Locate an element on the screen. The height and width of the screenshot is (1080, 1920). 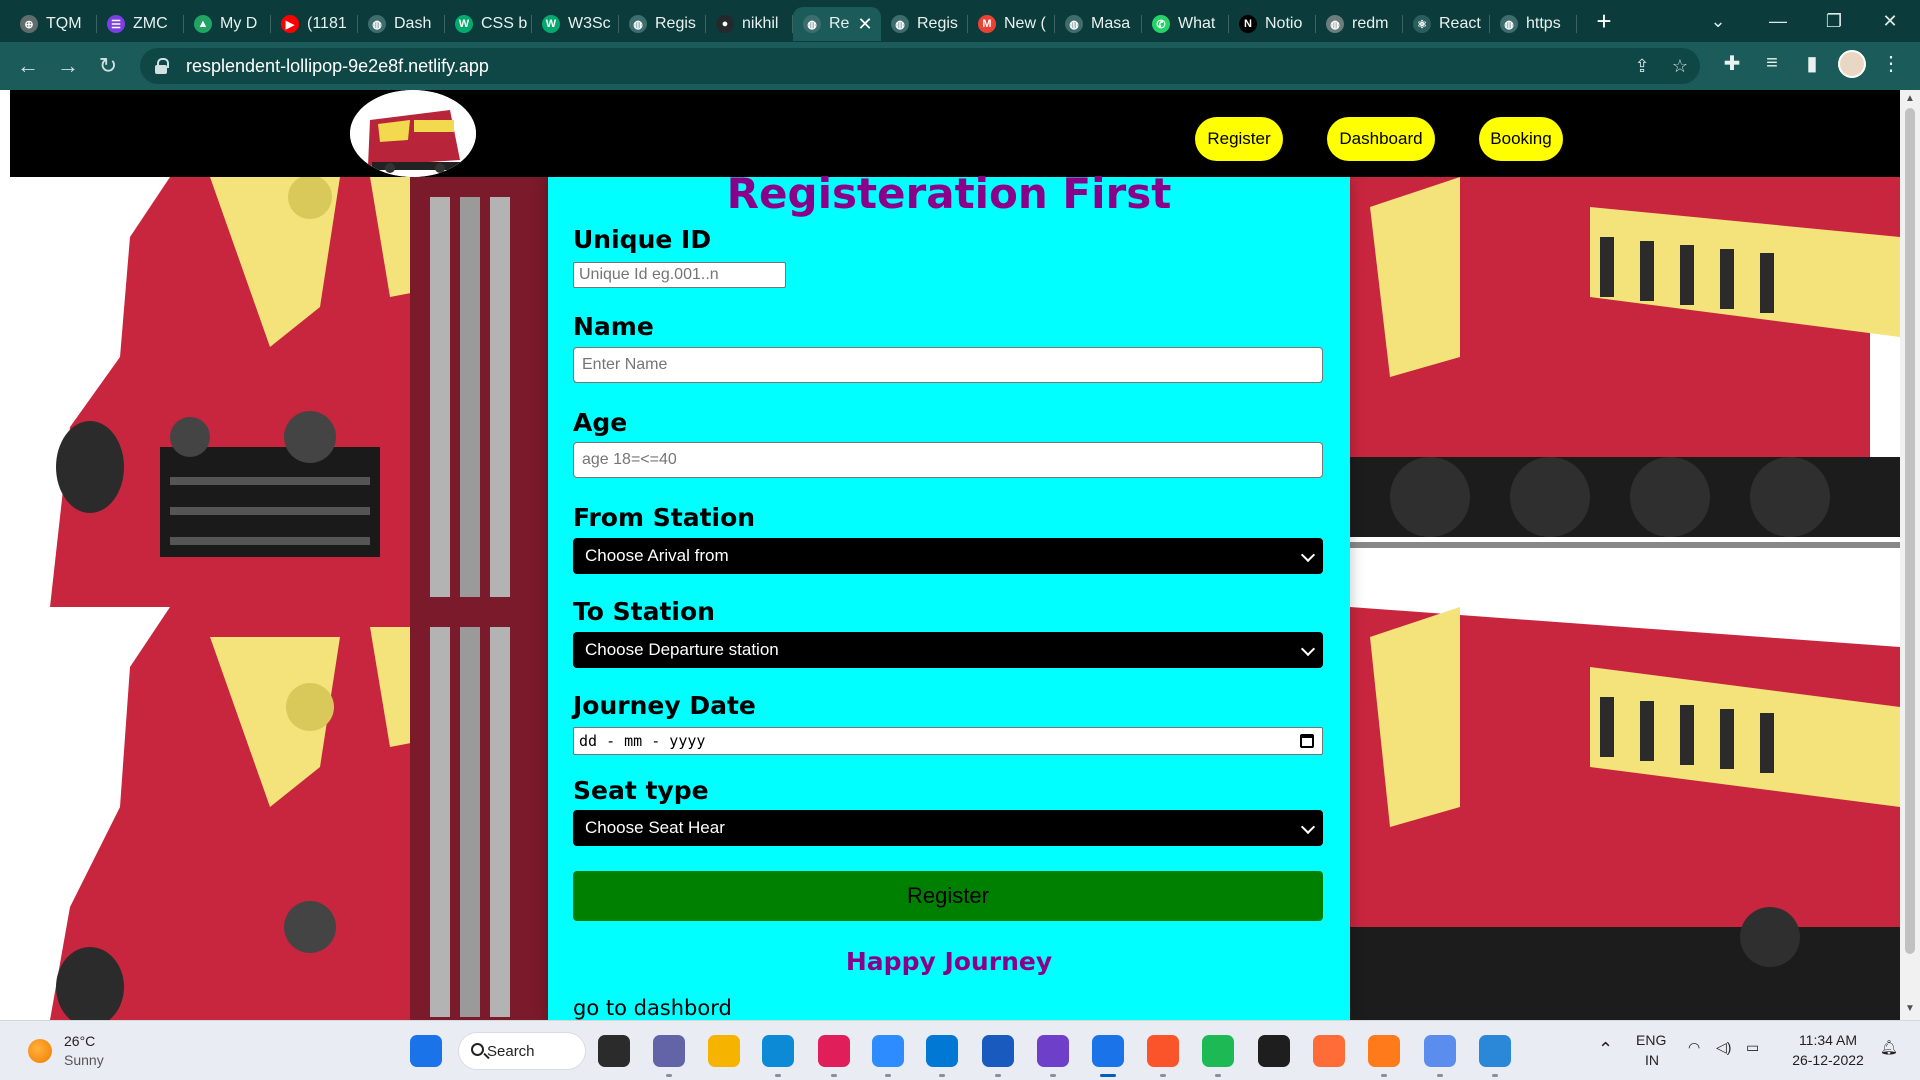
unique-id-input: Unique Id eg.001..n is located at coordinates (679, 275).